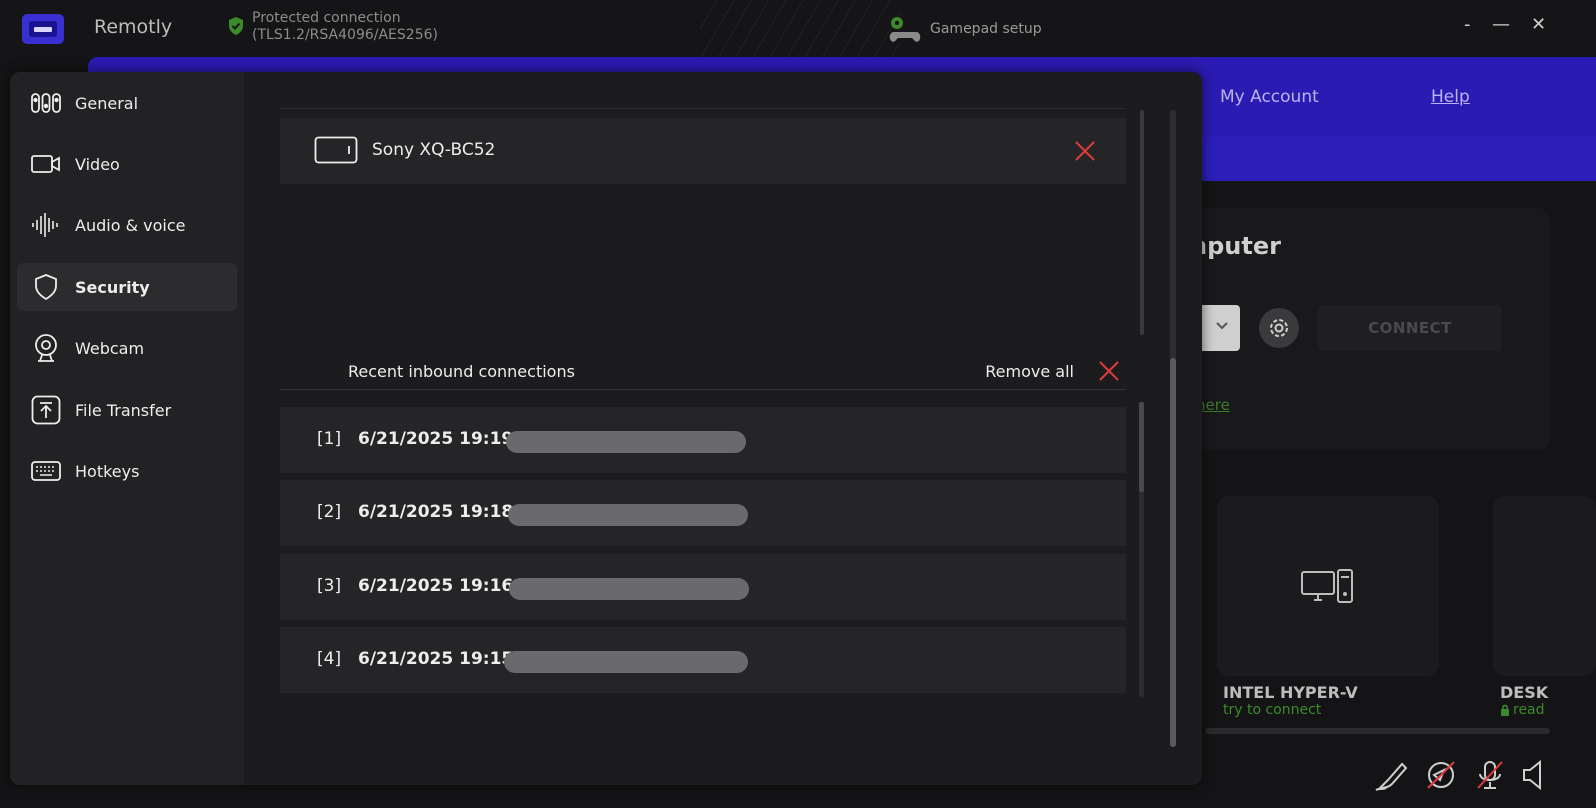 The height and width of the screenshot is (808, 1596). What do you see at coordinates (46, 103) in the screenshot?
I see `sliders-icon` at bounding box center [46, 103].